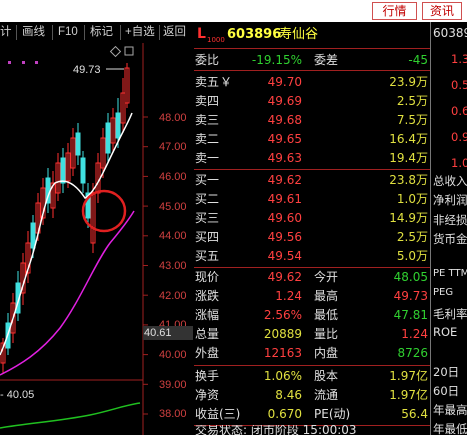 The width and height of the screenshot is (467, 435). What do you see at coordinates (284, 82) in the screenshot?
I see `ask-price: 49.70` at bounding box center [284, 82].